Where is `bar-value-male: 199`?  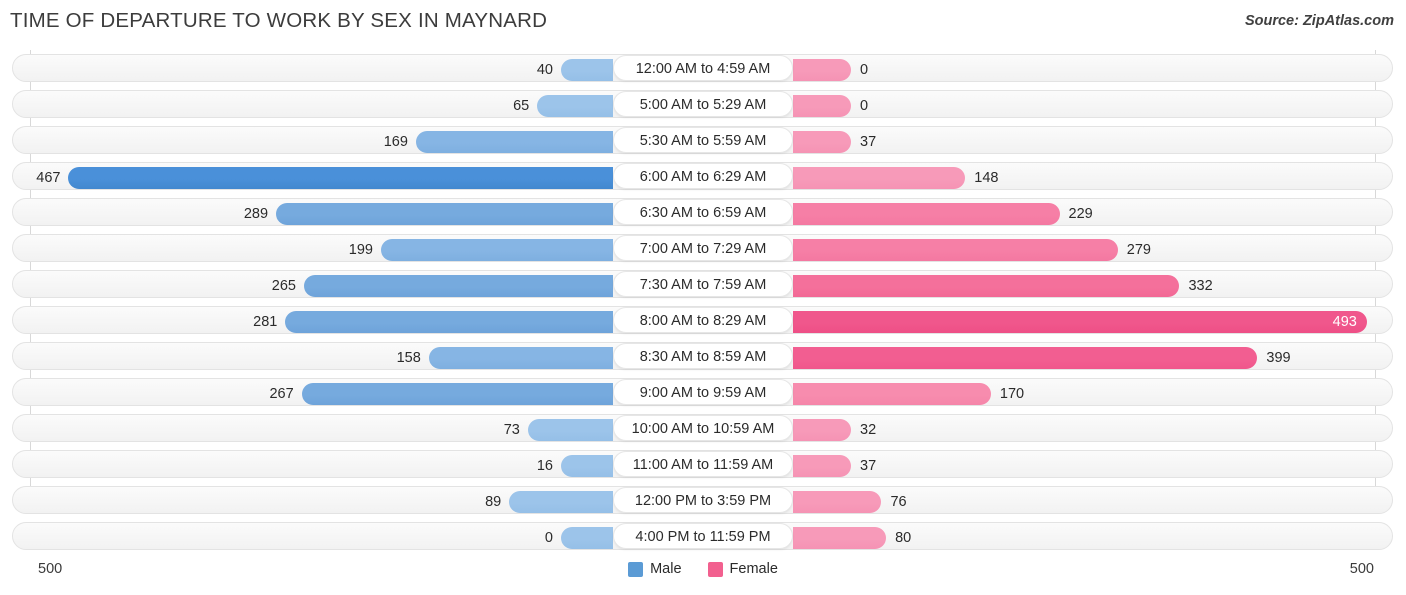 bar-value-male: 199 is located at coordinates (360, 250).